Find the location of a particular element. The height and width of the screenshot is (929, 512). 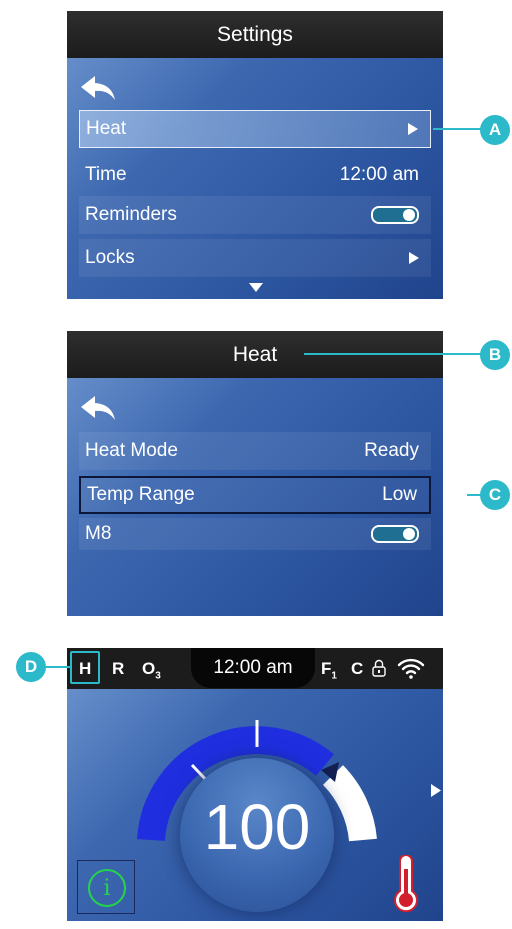

status-time: 12:00 am is located at coordinates (253, 668).